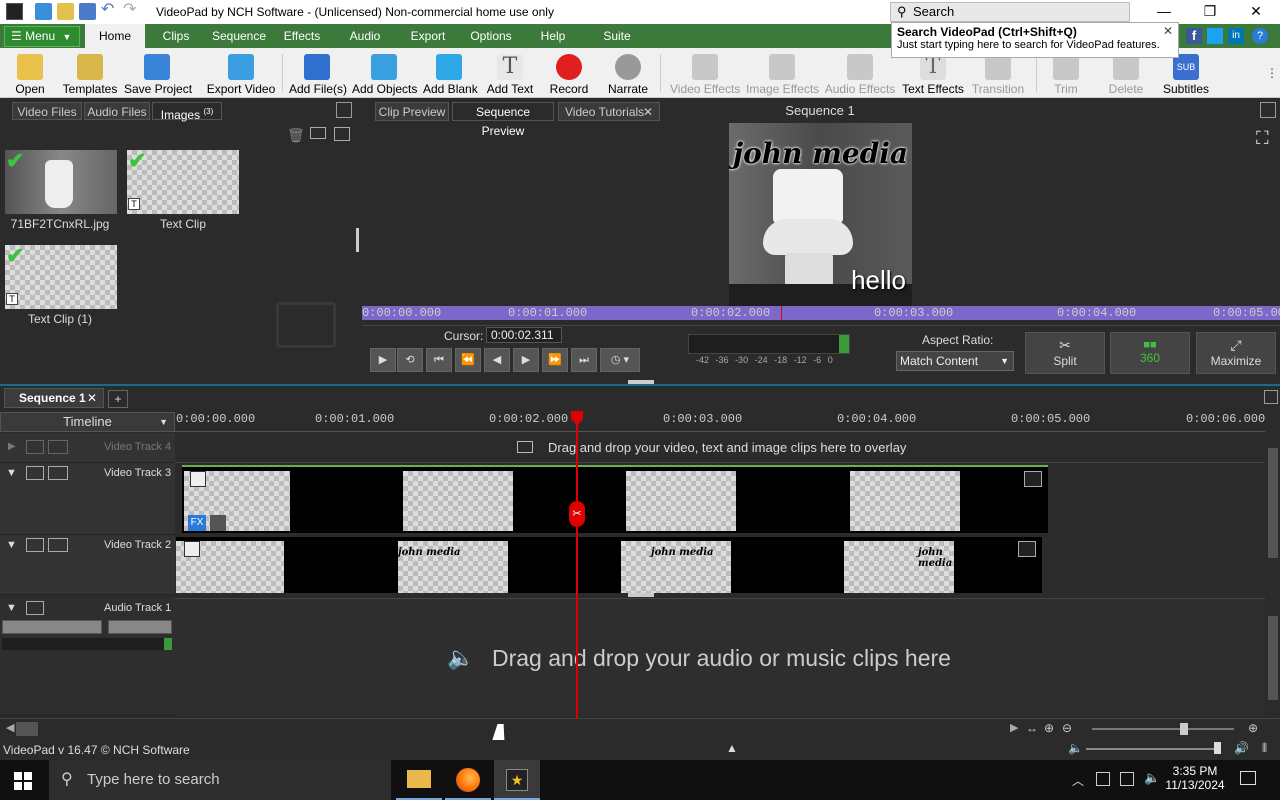 Image resolution: width=1280 pixels, height=800 pixels. What do you see at coordinates (384, 73) in the screenshot?
I see `add-objects-button: Add Objects` at bounding box center [384, 73].